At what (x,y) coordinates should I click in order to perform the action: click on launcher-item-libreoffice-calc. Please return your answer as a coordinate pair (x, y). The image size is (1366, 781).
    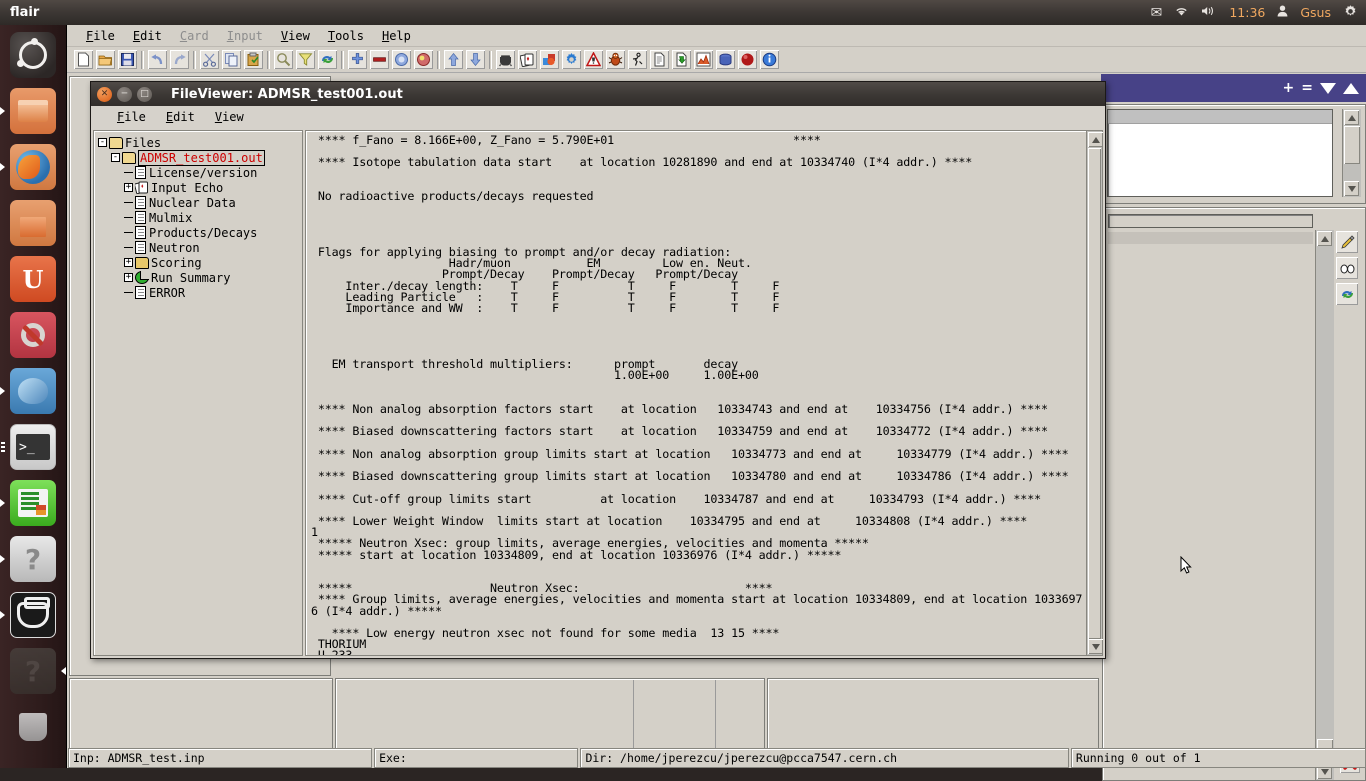
    Looking at the image, I should click on (33, 503).